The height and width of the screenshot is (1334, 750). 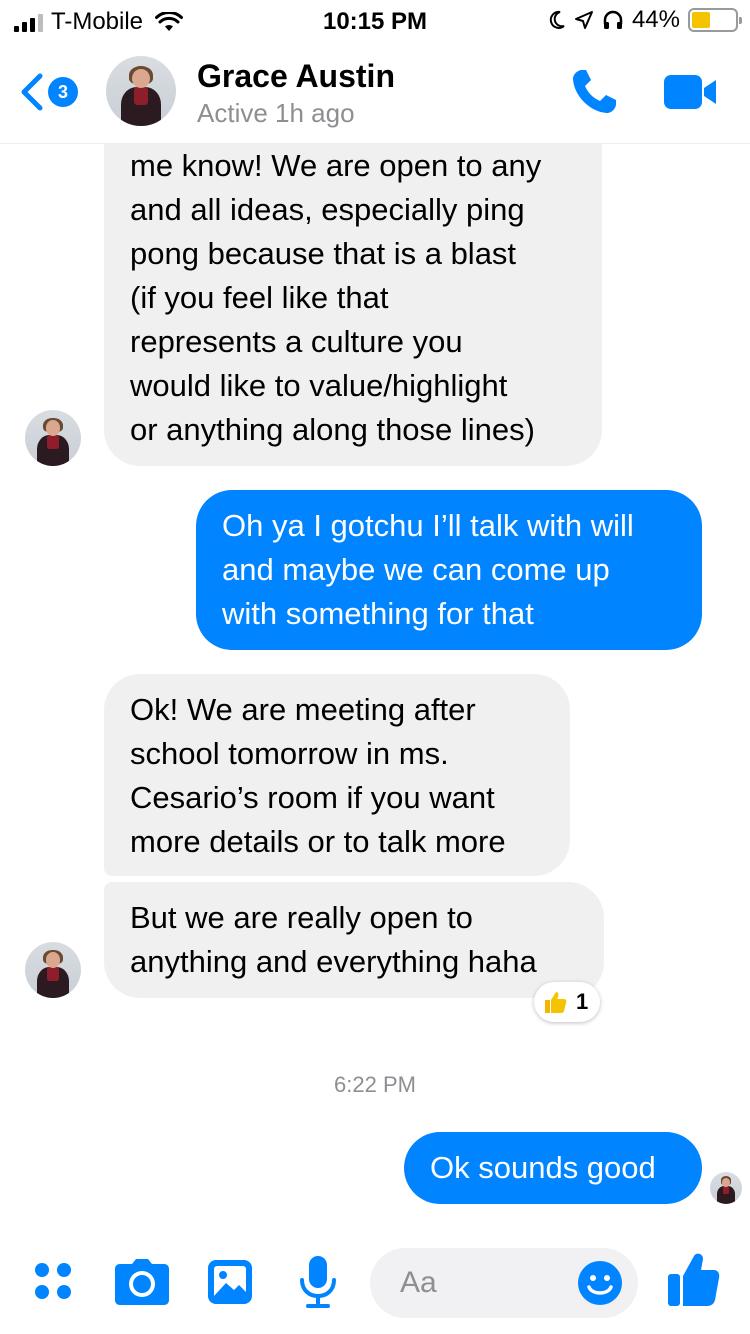 What do you see at coordinates (332, 429) in the screenshot?
I see `message-line: or anything along those lines)` at bounding box center [332, 429].